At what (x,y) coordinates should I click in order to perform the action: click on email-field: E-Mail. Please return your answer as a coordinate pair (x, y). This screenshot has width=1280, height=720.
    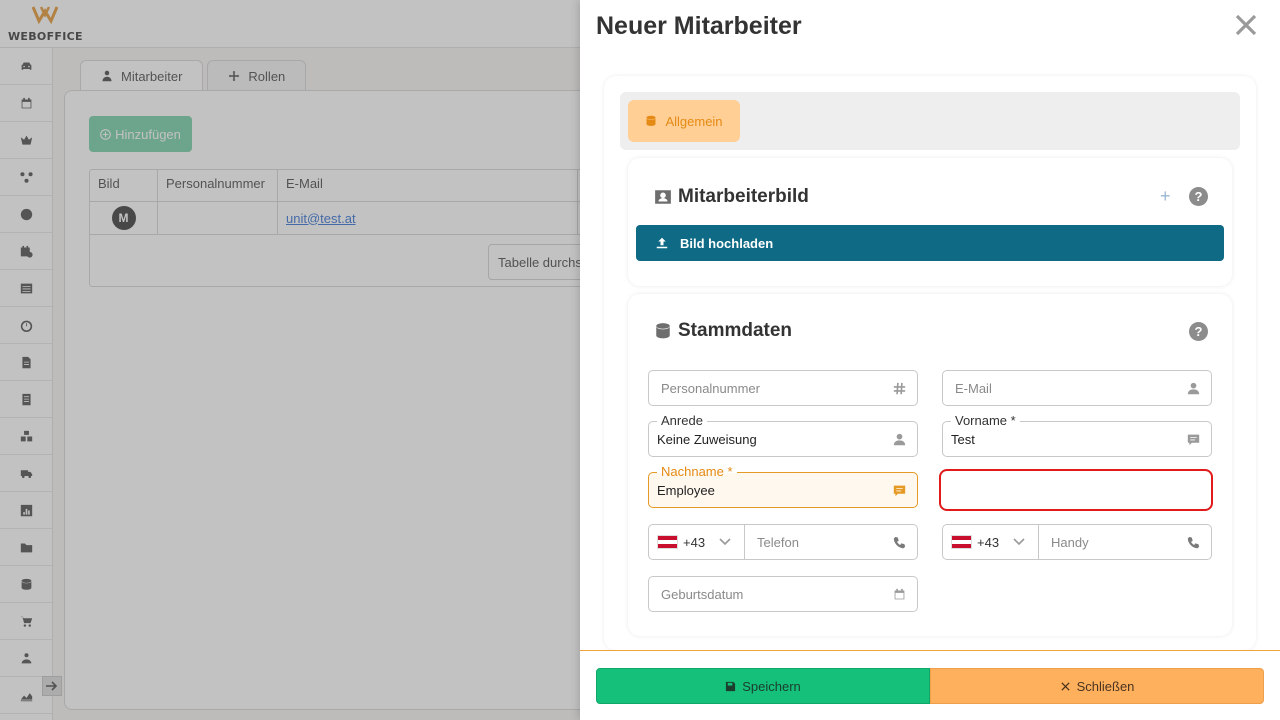
    Looking at the image, I should click on (1077, 388).